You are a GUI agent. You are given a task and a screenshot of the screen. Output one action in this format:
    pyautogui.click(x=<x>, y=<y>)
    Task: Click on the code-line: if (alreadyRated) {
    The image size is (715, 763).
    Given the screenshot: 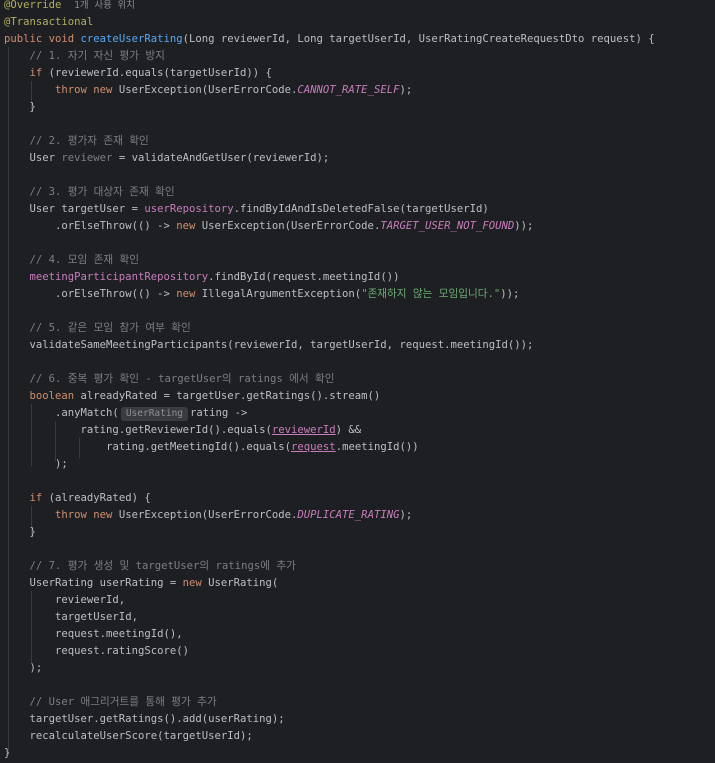 What is the action you would take?
    pyautogui.click(x=77, y=498)
    